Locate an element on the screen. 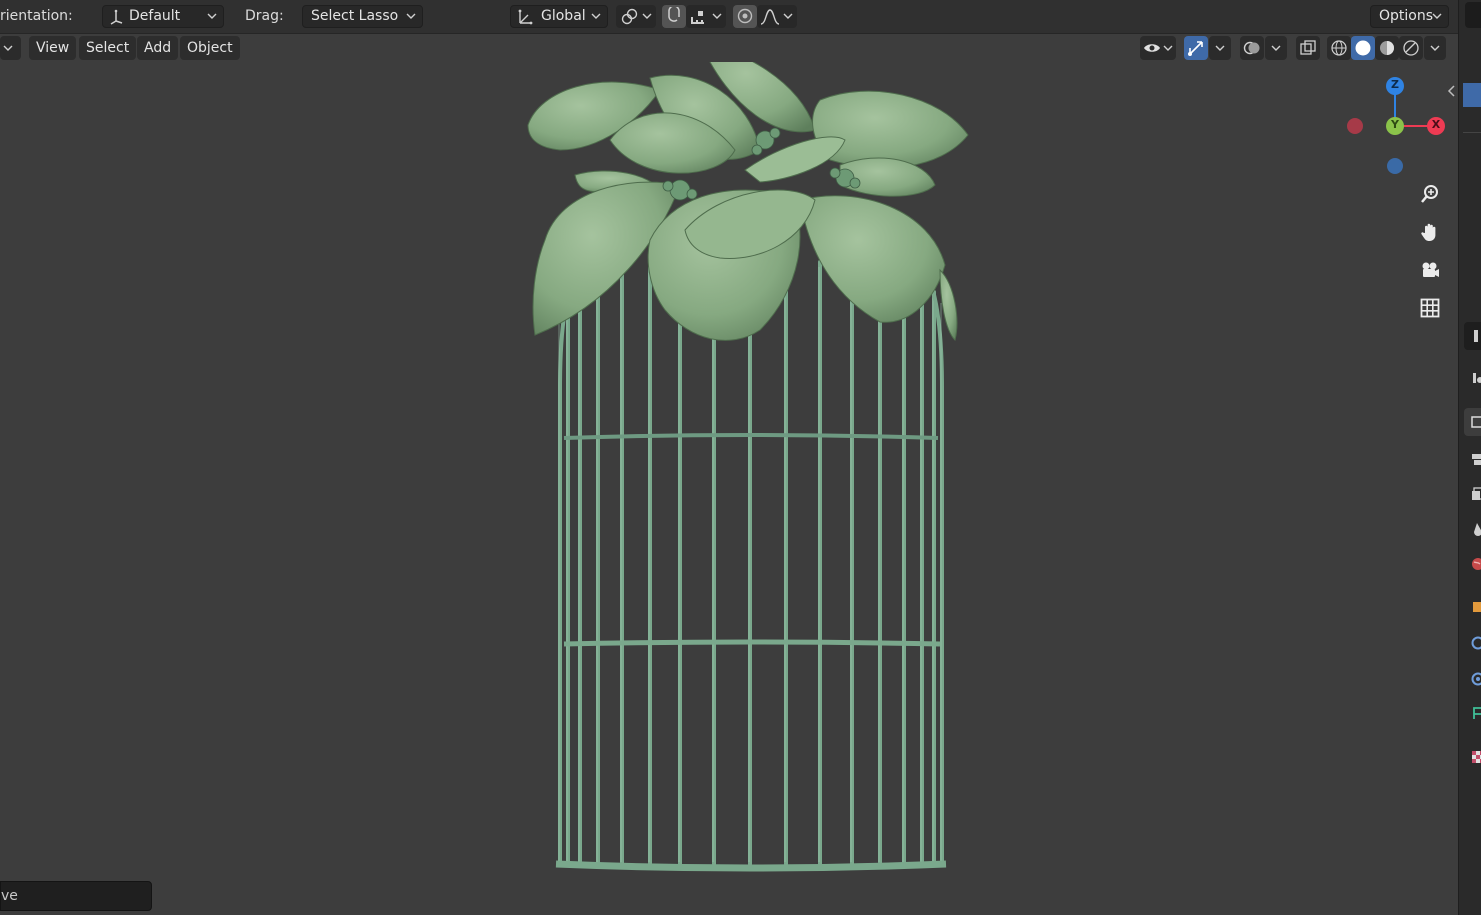 This screenshot has height=915, width=1481. shading-wireframe-button is located at coordinates (1339, 48).